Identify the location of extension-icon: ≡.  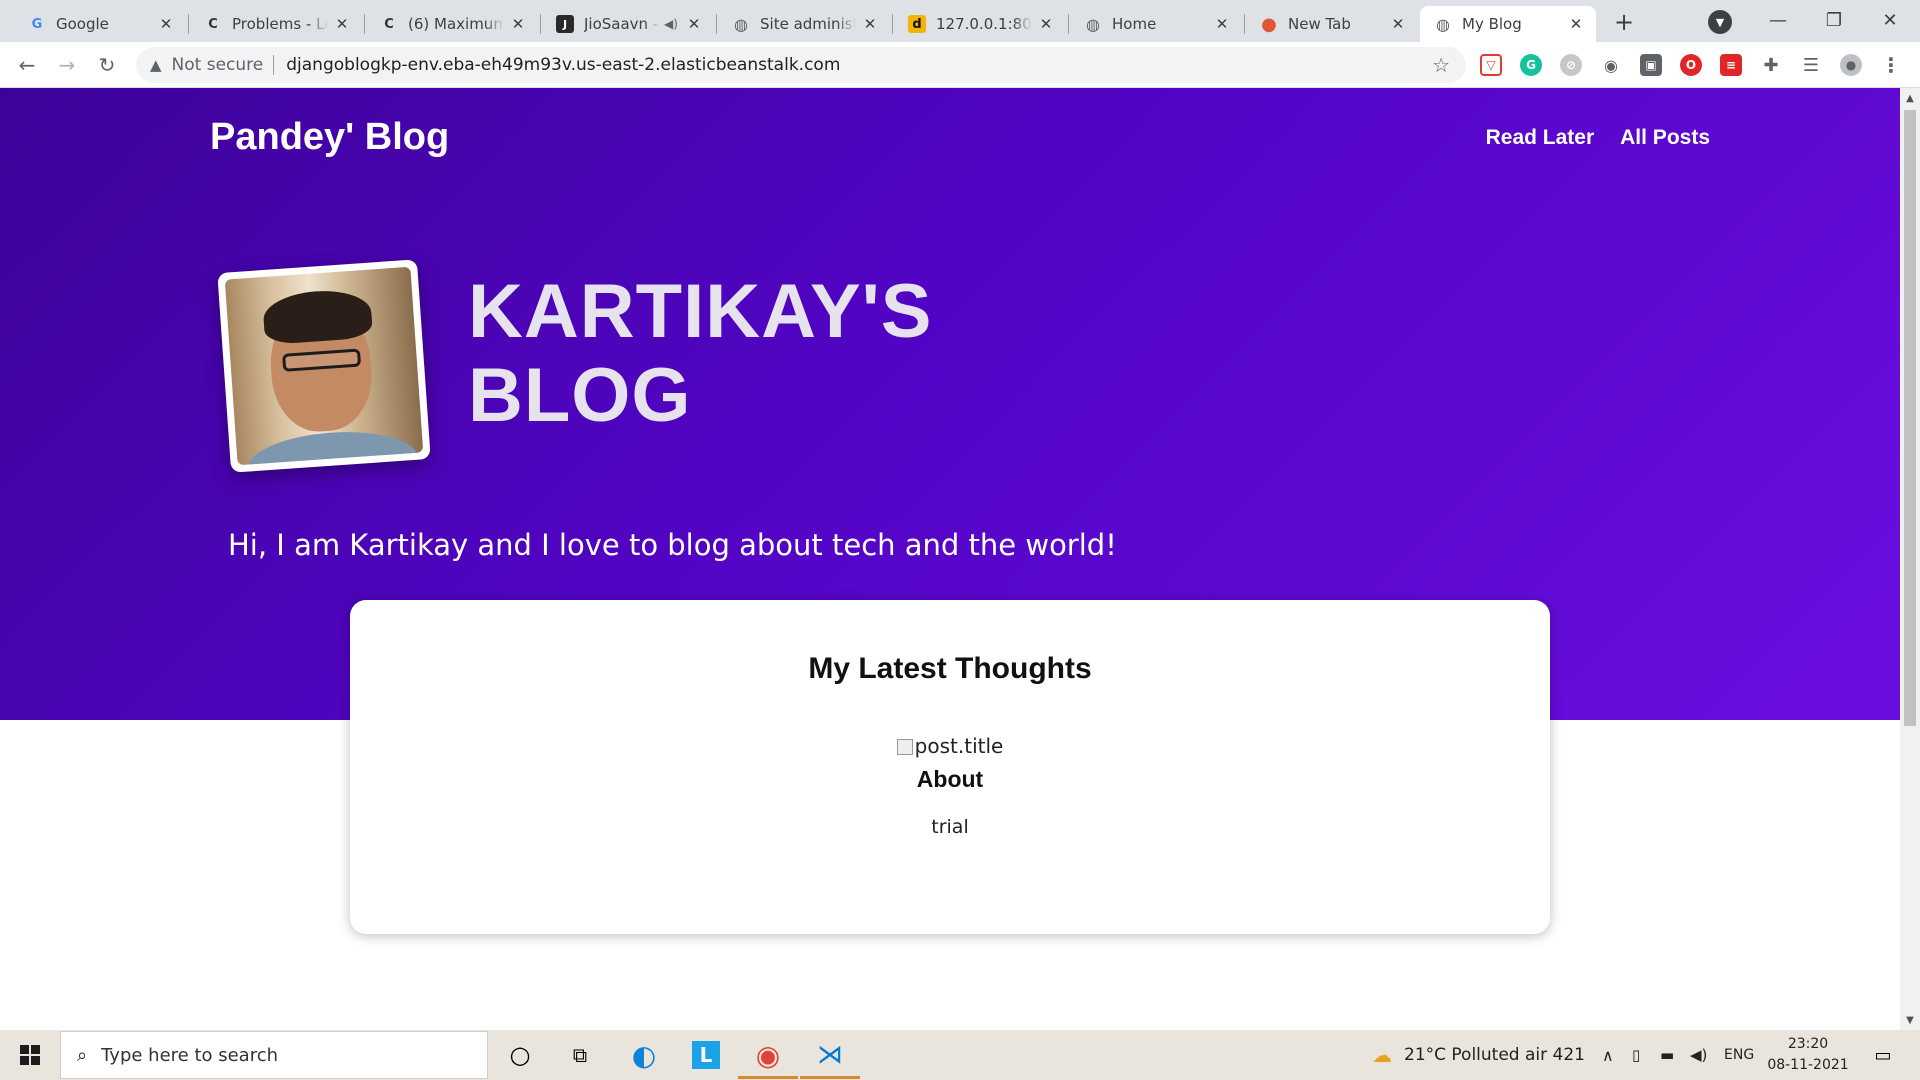
(1731, 65).